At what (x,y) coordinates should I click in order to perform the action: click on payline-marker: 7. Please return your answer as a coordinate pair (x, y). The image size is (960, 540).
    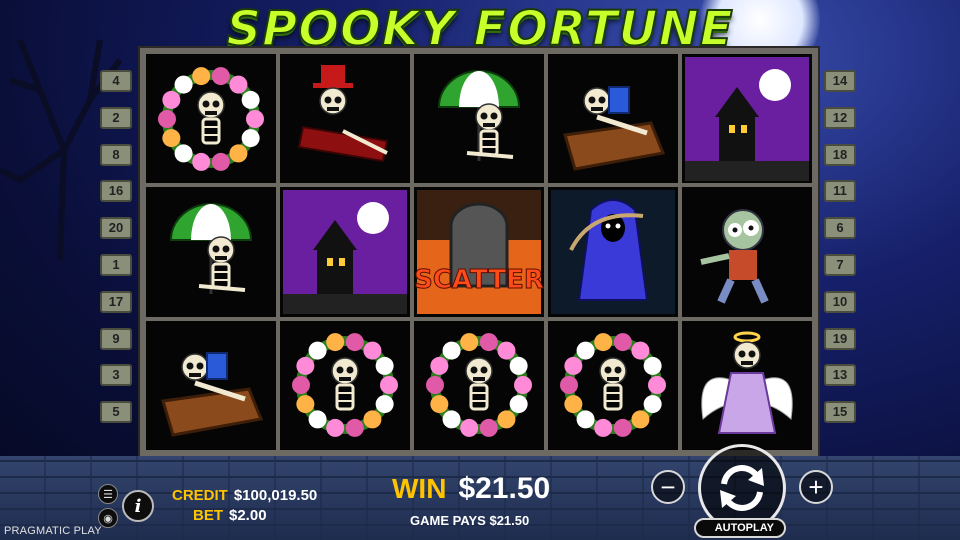
    Looking at the image, I should click on (840, 264).